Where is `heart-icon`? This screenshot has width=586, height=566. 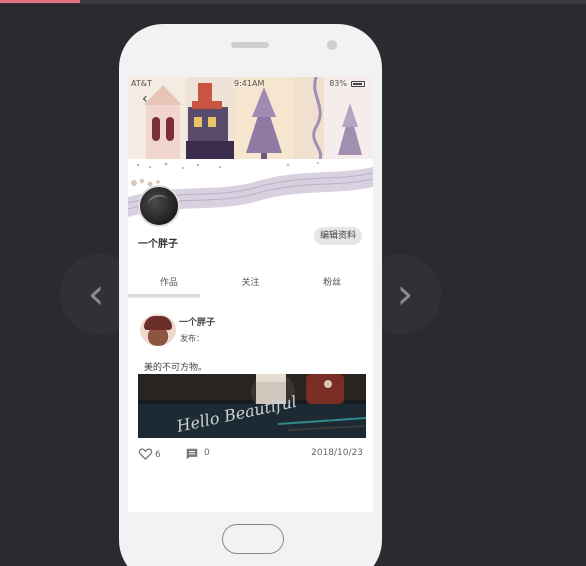
heart-icon is located at coordinates (145, 453).